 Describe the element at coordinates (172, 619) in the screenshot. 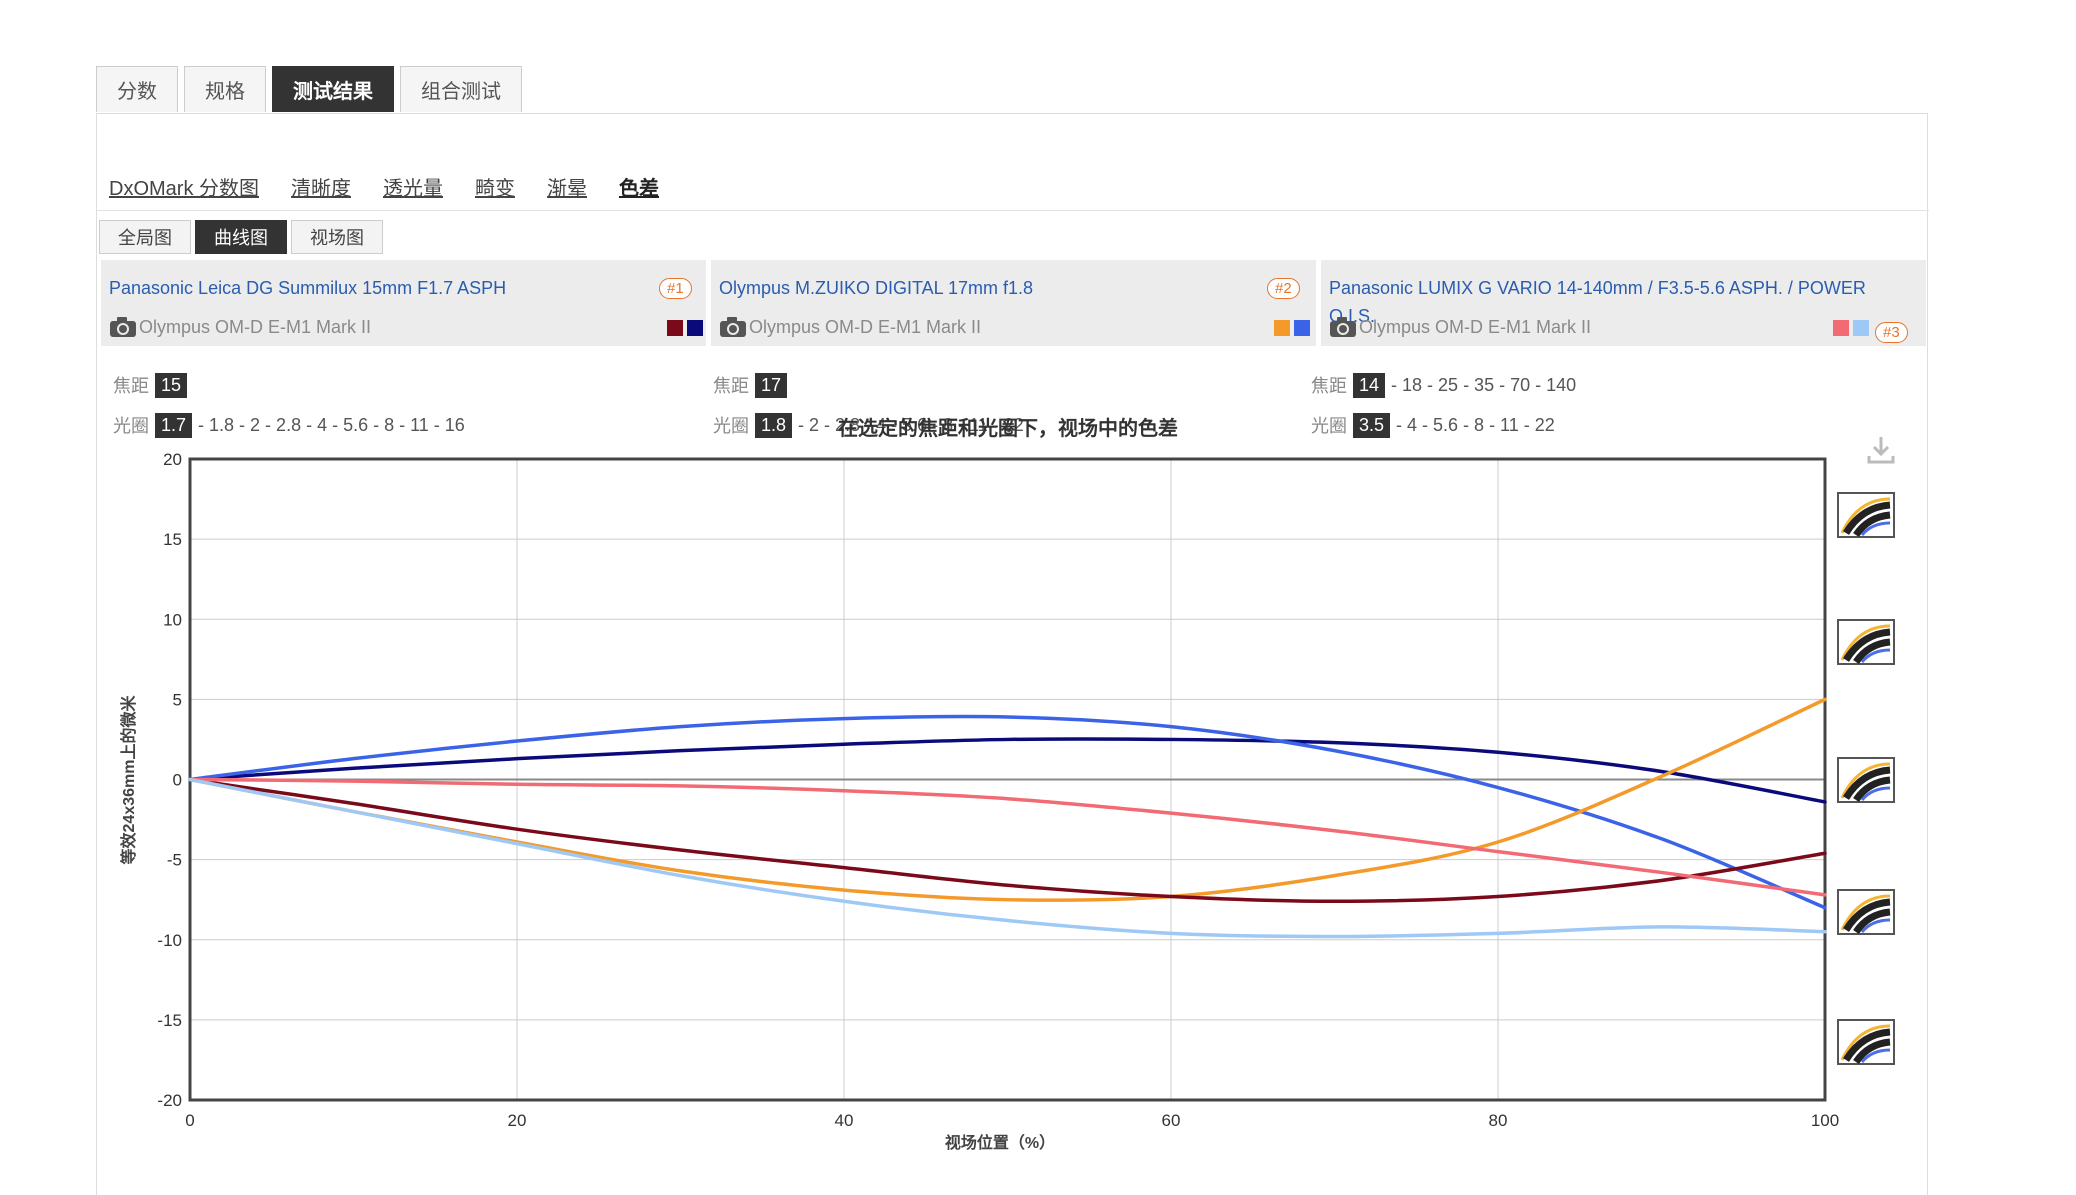

I see `y-tick-label: 10` at that location.